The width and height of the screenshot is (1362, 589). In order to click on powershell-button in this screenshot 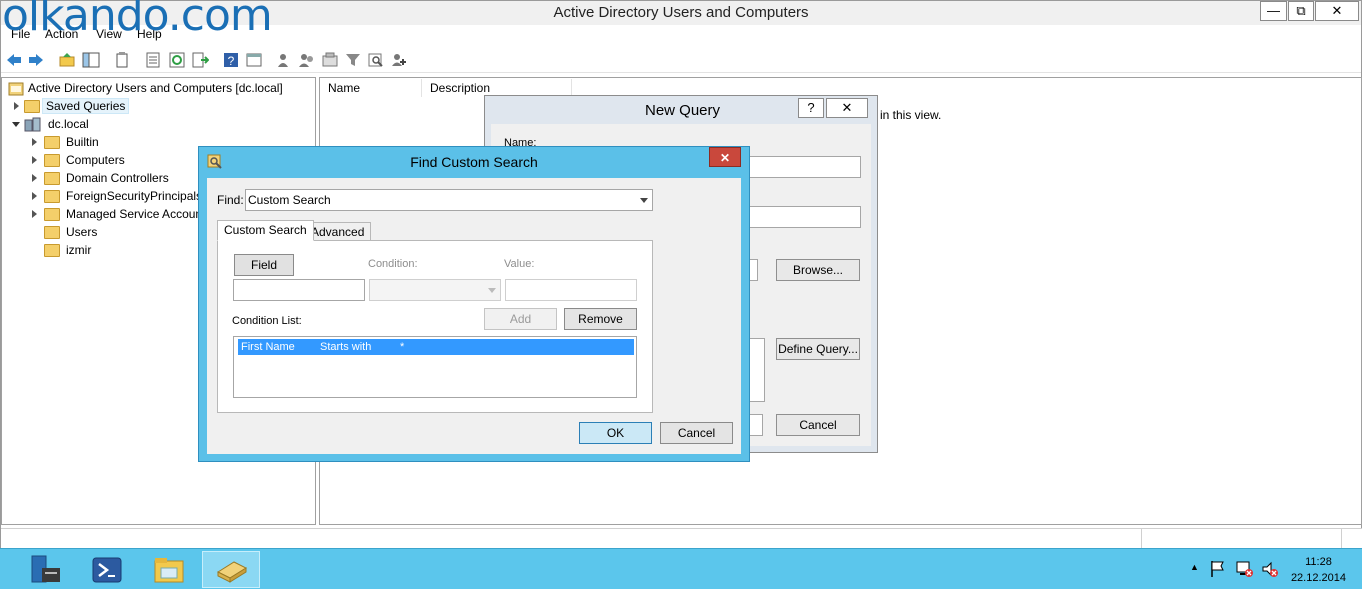, I will do `click(107, 569)`.